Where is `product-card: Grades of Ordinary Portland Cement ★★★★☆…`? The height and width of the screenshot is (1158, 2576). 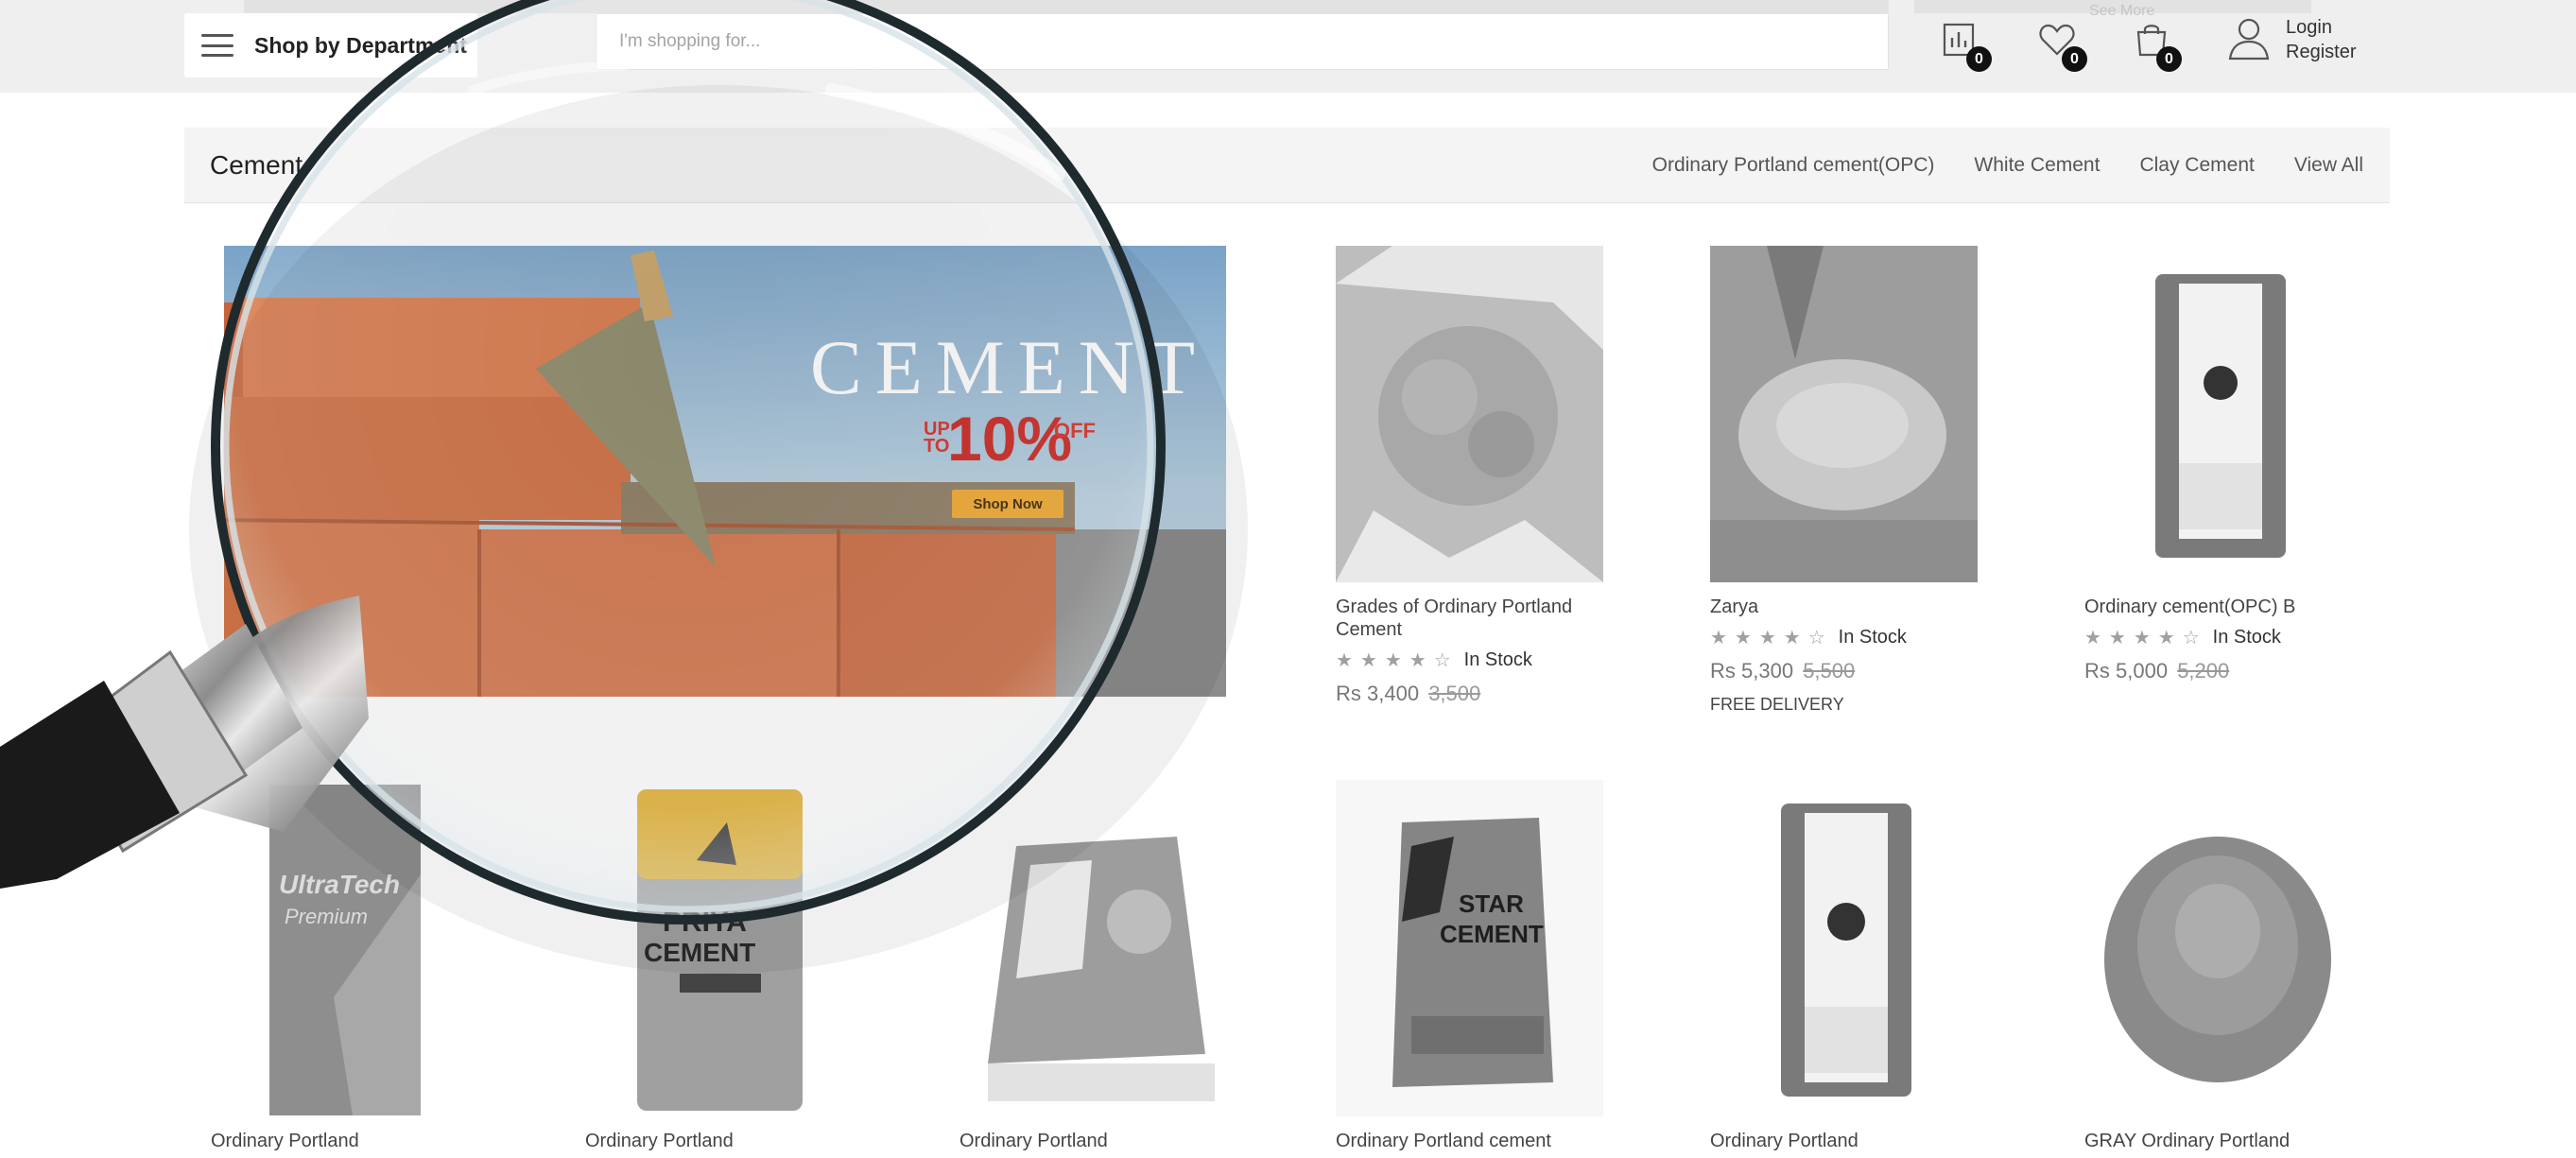
product-card: Grades of Ordinary Portland Cement ★★★★☆… is located at coordinates (1492, 476).